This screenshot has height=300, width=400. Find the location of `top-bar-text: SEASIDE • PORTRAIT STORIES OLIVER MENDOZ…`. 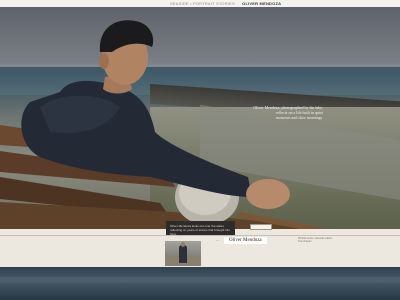

top-bar-text: SEASIDE • PORTRAIT STORIES OLIVER MENDOZ… is located at coordinates (225, 3).